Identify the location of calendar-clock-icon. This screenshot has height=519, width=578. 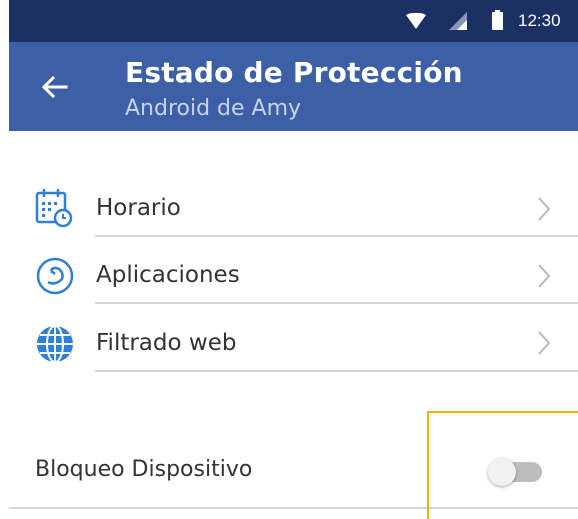
(54, 208).